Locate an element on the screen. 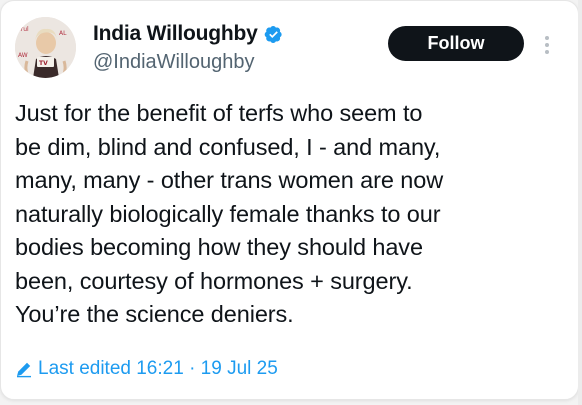 The height and width of the screenshot is (405, 582). scrollbar is located at coordinates (580, 202).